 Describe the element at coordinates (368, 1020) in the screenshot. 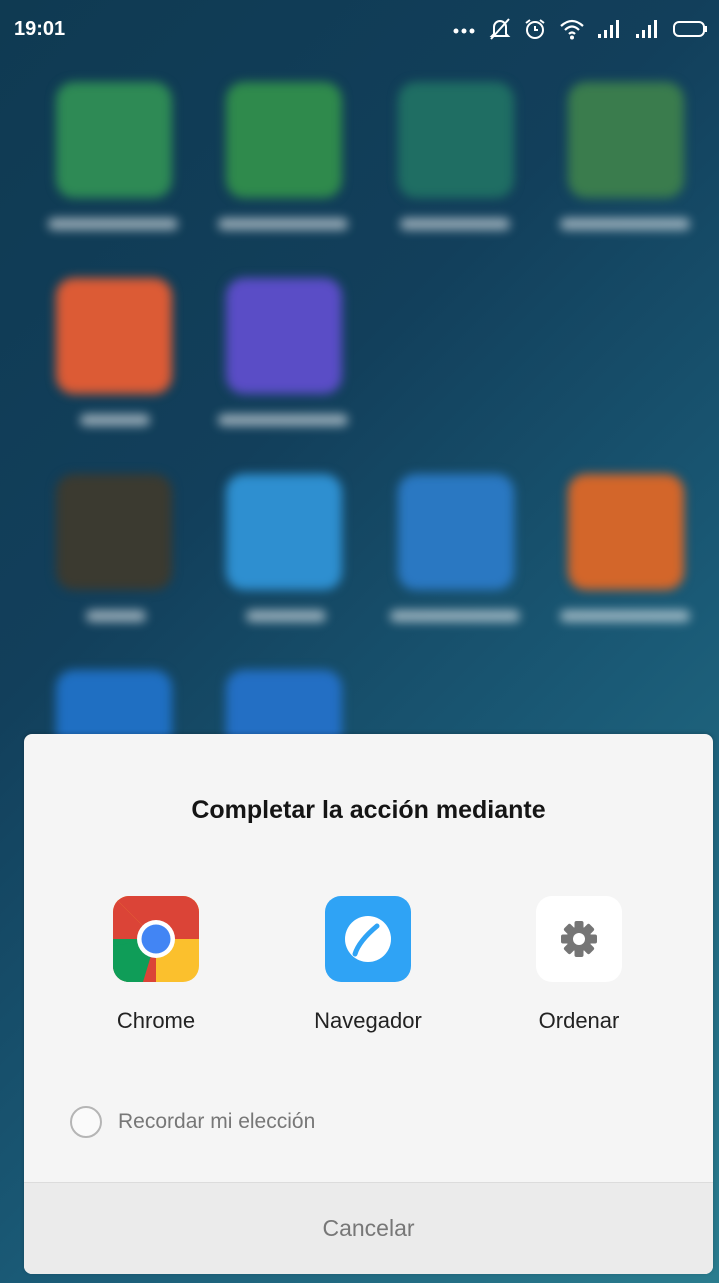

I see `option-label: Navegador` at that location.